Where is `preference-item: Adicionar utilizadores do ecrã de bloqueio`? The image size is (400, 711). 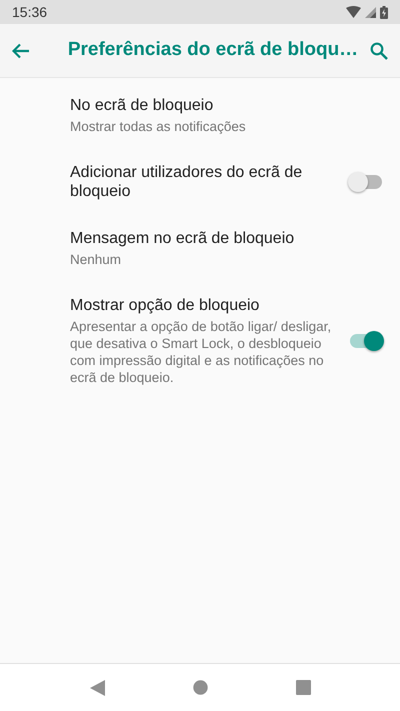 preference-item: Adicionar utilizadores do ecrã de bloqueio is located at coordinates (200, 182).